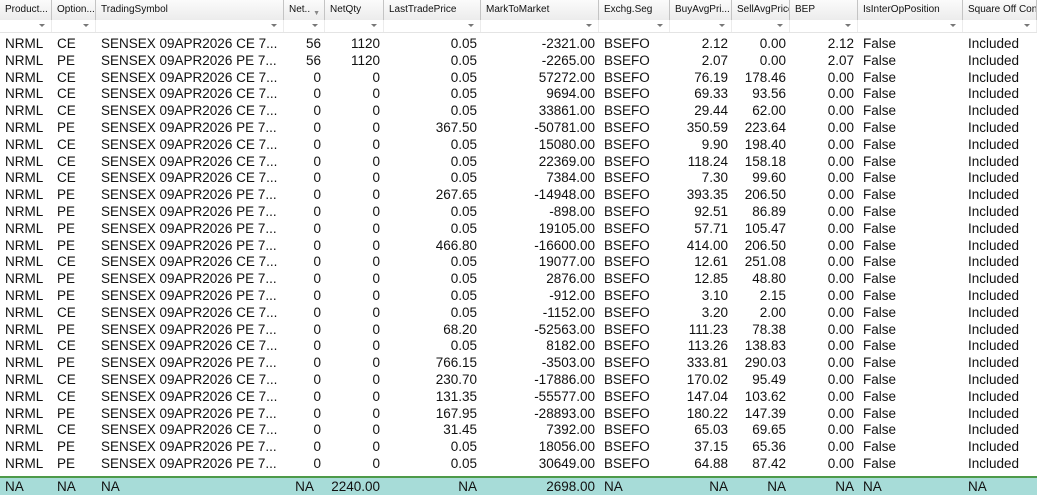  Describe the element at coordinates (910, 10) in the screenshot. I see `column-header-is-inter-op-position: IsInterOpPosition` at that location.